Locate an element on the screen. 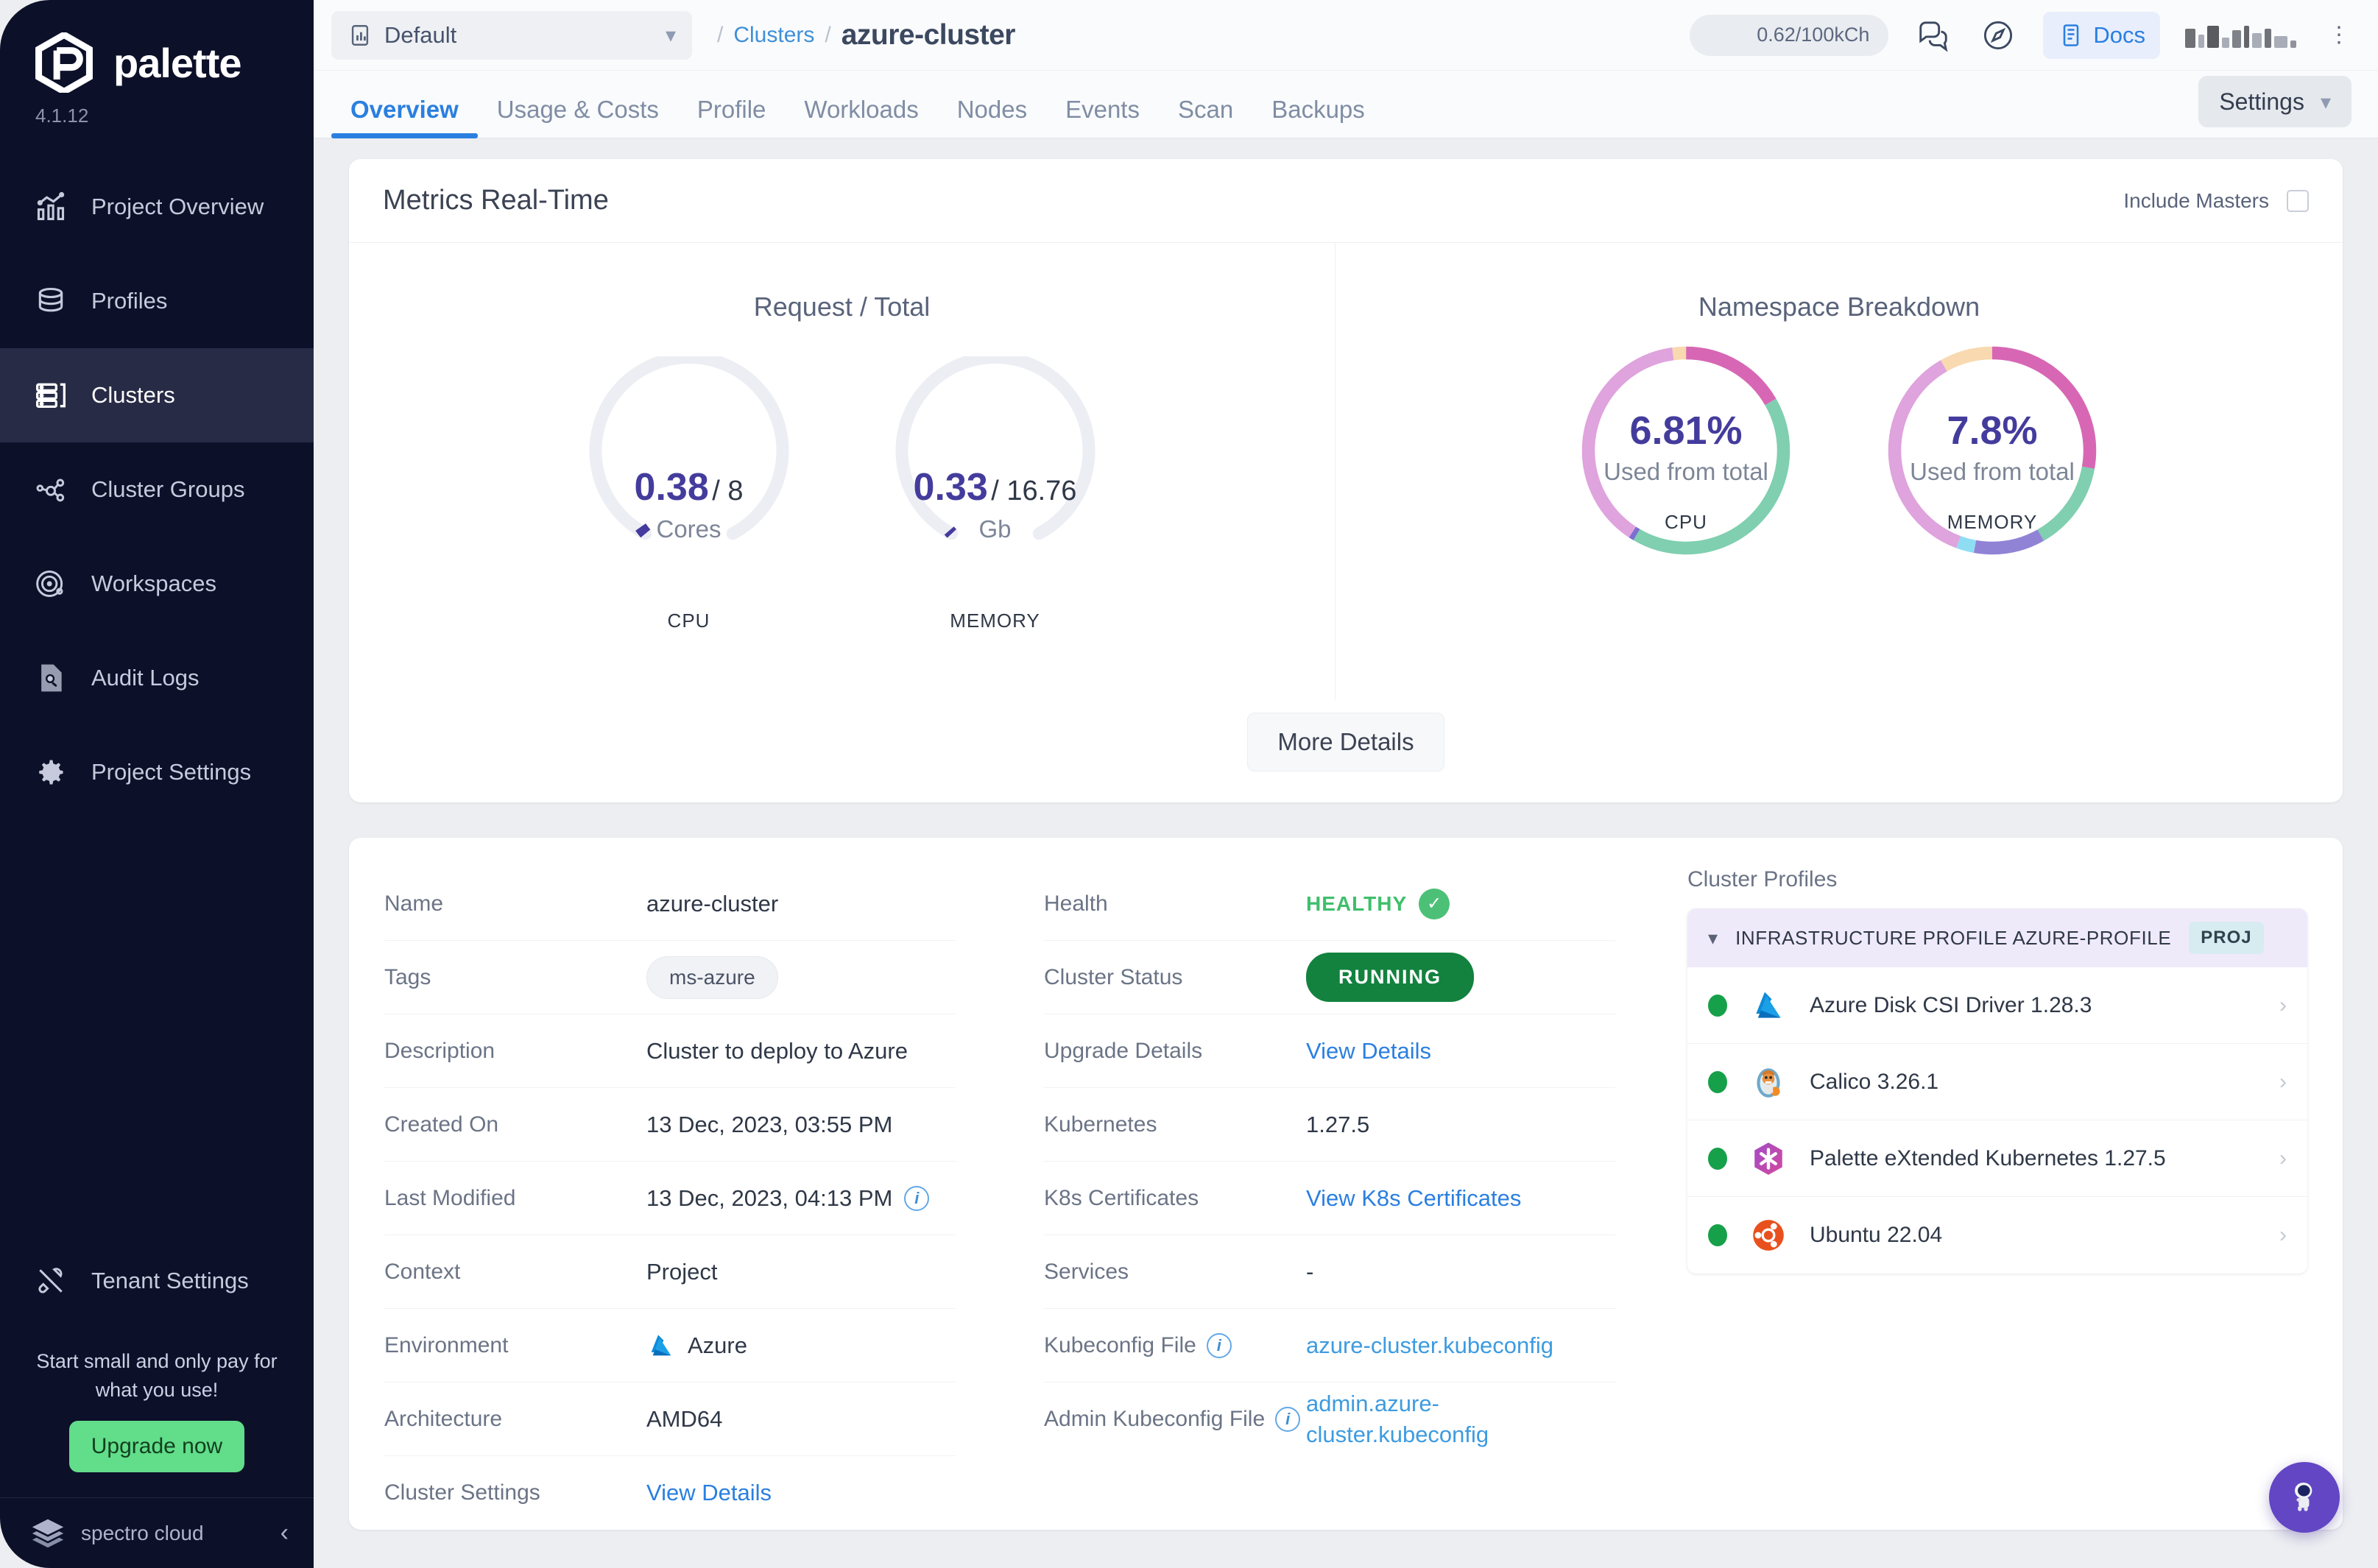  breadcrumb-link-clusters: Clusters is located at coordinates (773, 35).